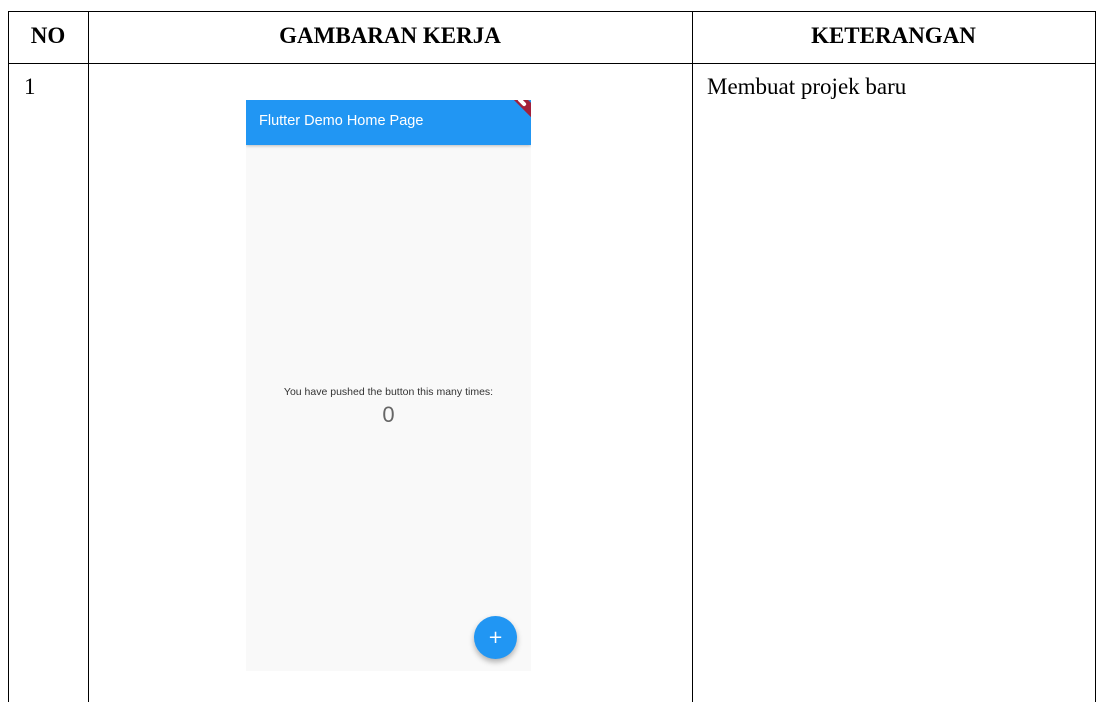 The height and width of the screenshot is (702, 1104). What do you see at coordinates (8, 356) in the screenshot?
I see `table-border-left` at bounding box center [8, 356].